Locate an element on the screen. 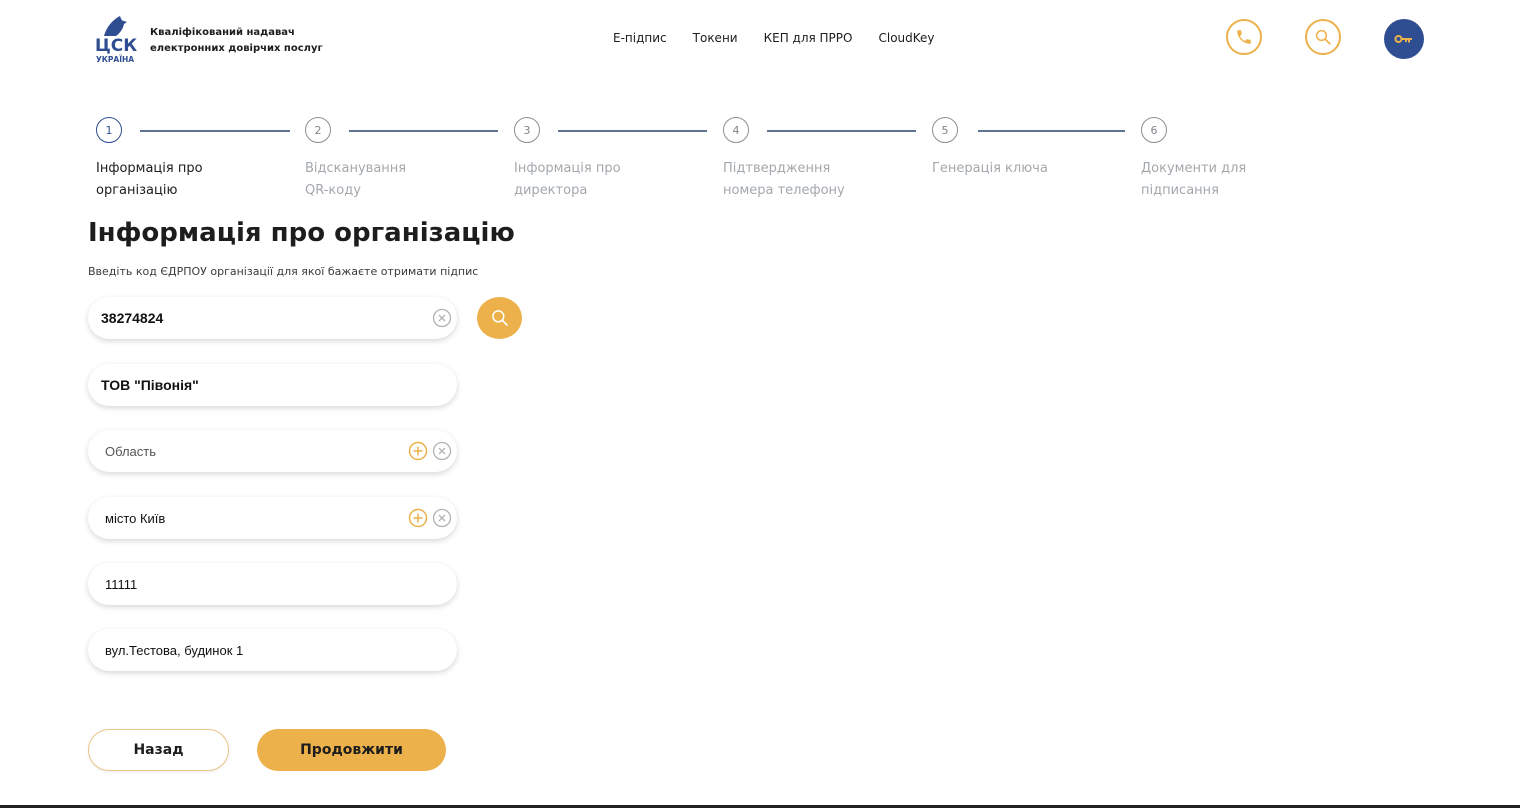 This screenshot has height=808, width=1520. step-number: 4 is located at coordinates (736, 130).